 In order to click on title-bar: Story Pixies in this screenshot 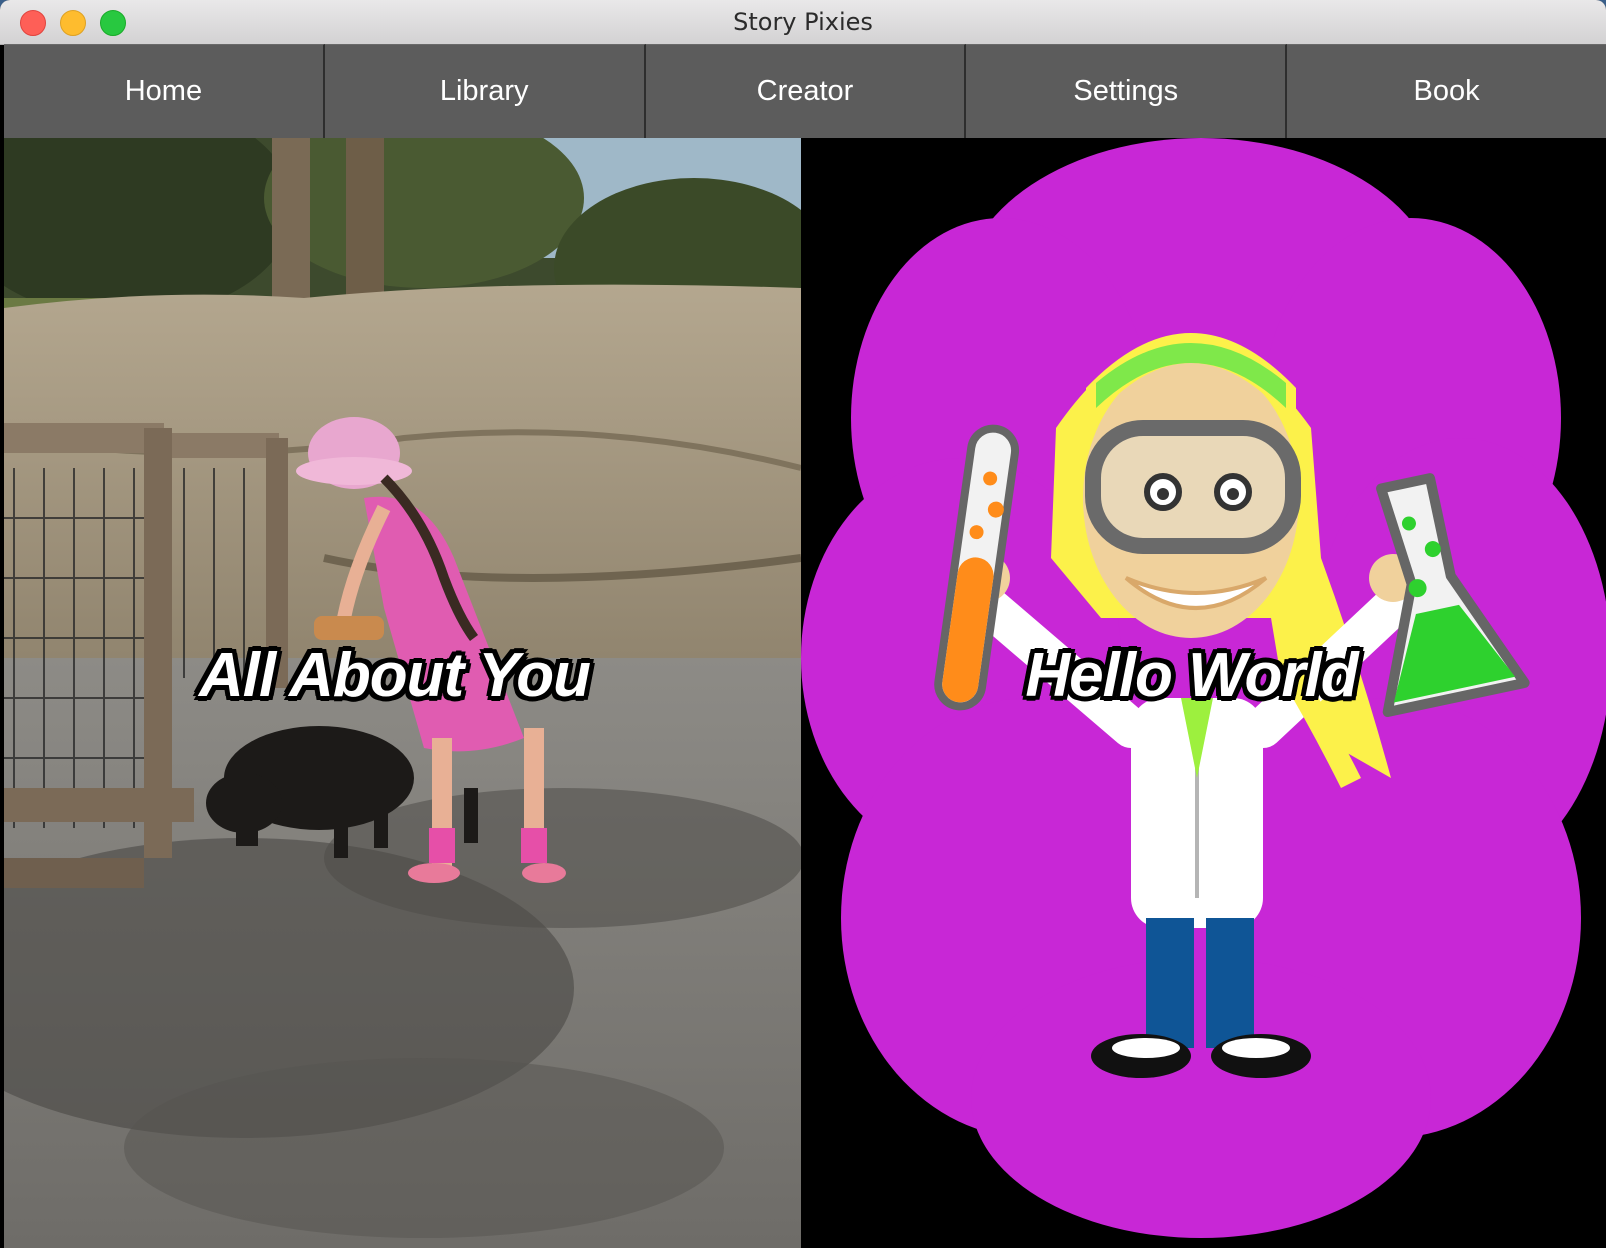, I will do `click(803, 22)`.